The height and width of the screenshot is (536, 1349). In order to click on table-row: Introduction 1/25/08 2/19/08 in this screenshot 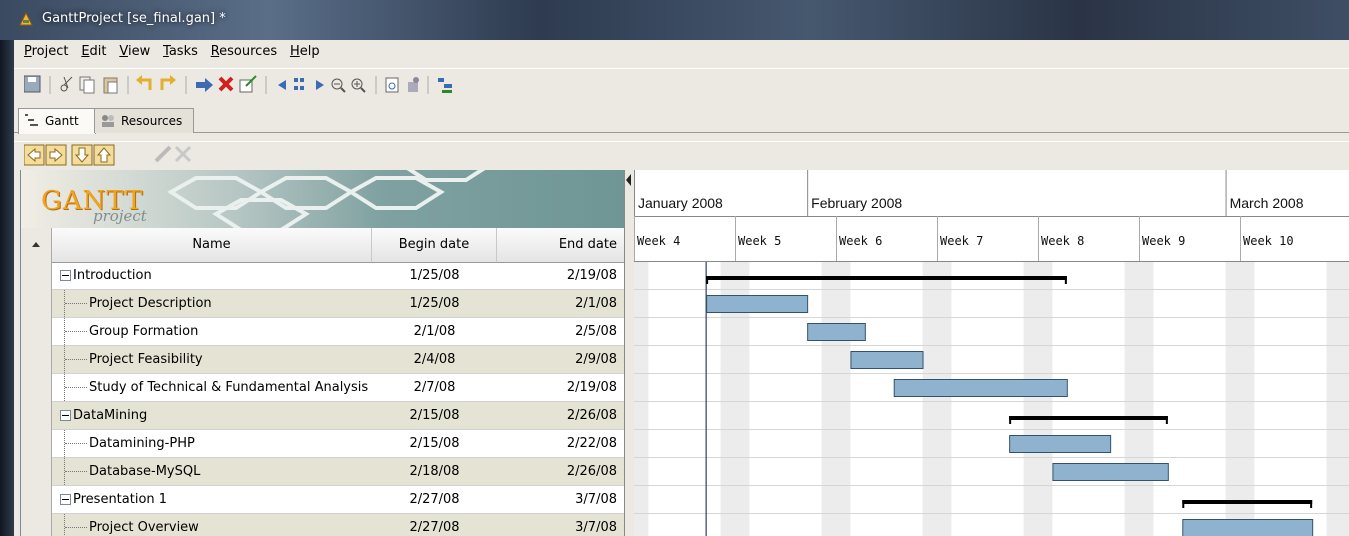, I will do `click(338, 276)`.